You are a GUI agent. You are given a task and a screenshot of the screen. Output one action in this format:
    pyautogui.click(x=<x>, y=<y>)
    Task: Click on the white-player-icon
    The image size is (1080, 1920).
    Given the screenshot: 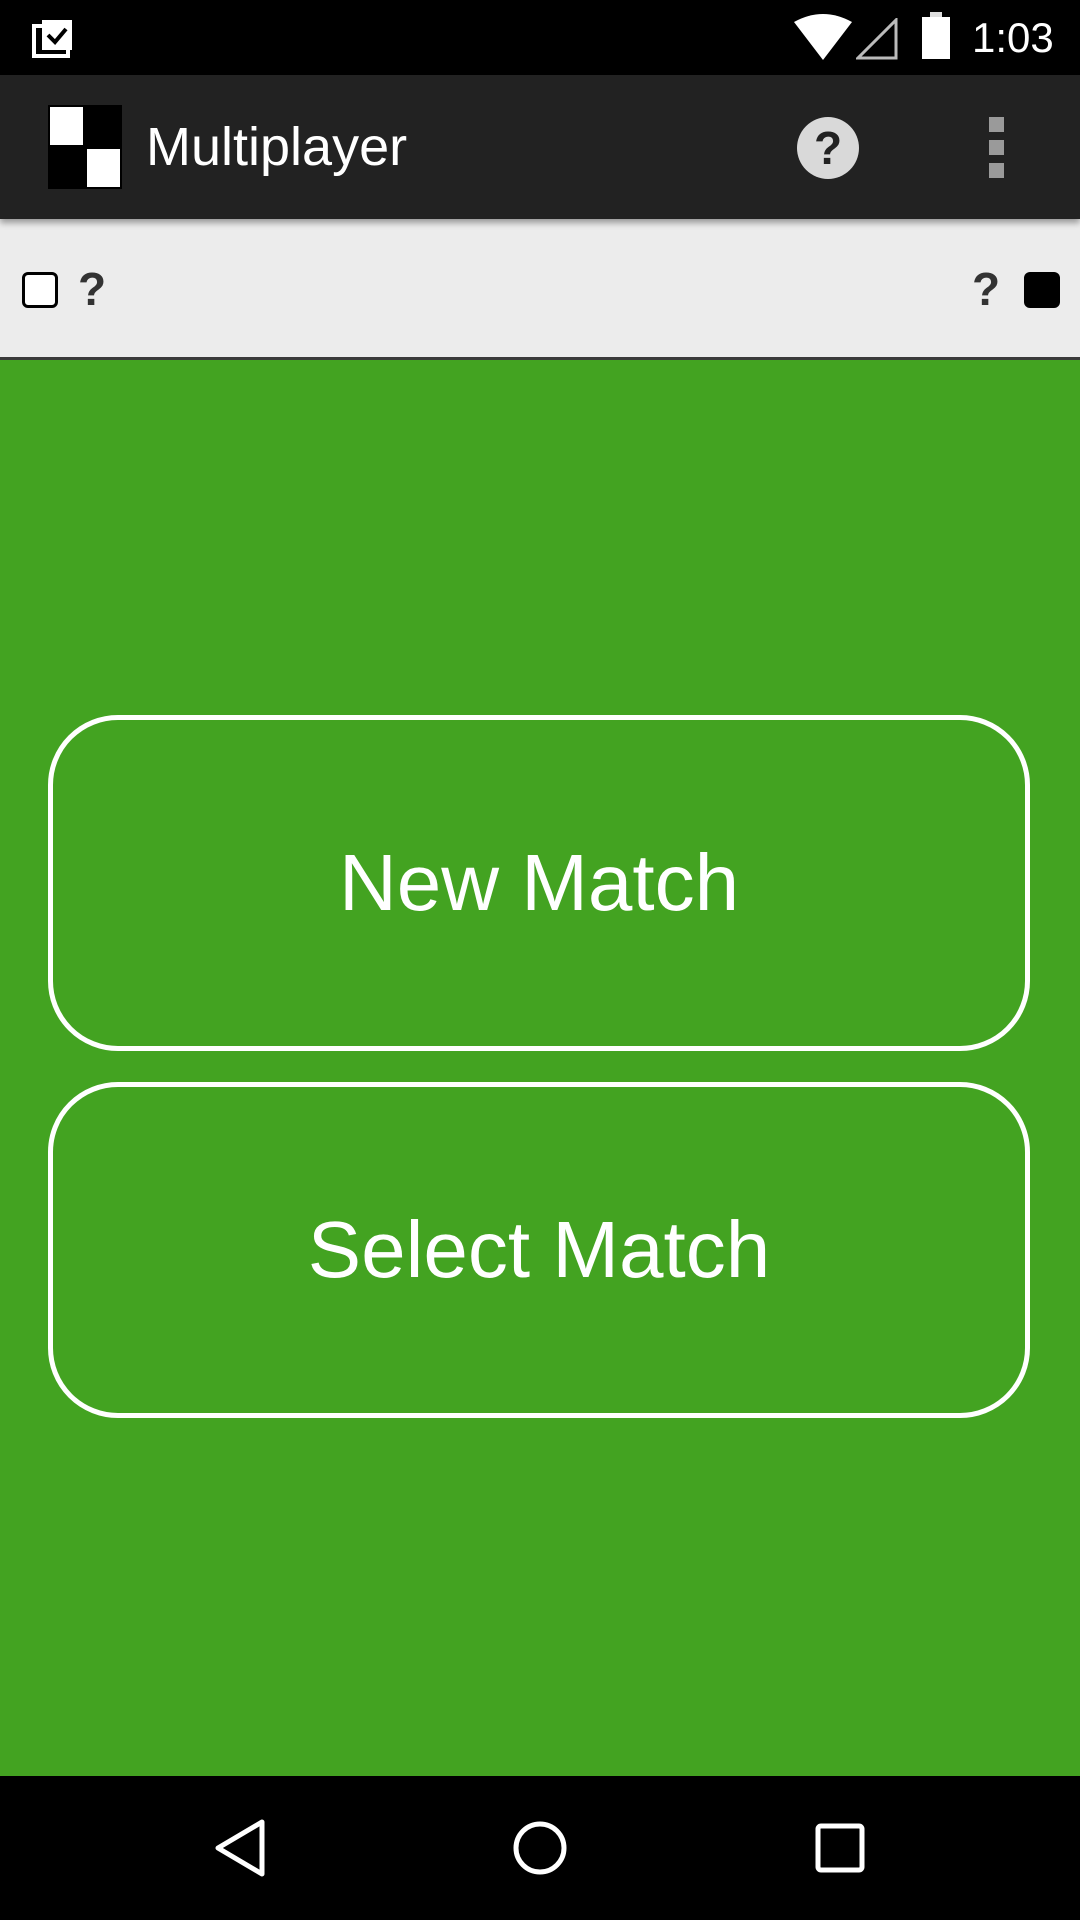 What is the action you would take?
    pyautogui.click(x=40, y=290)
    